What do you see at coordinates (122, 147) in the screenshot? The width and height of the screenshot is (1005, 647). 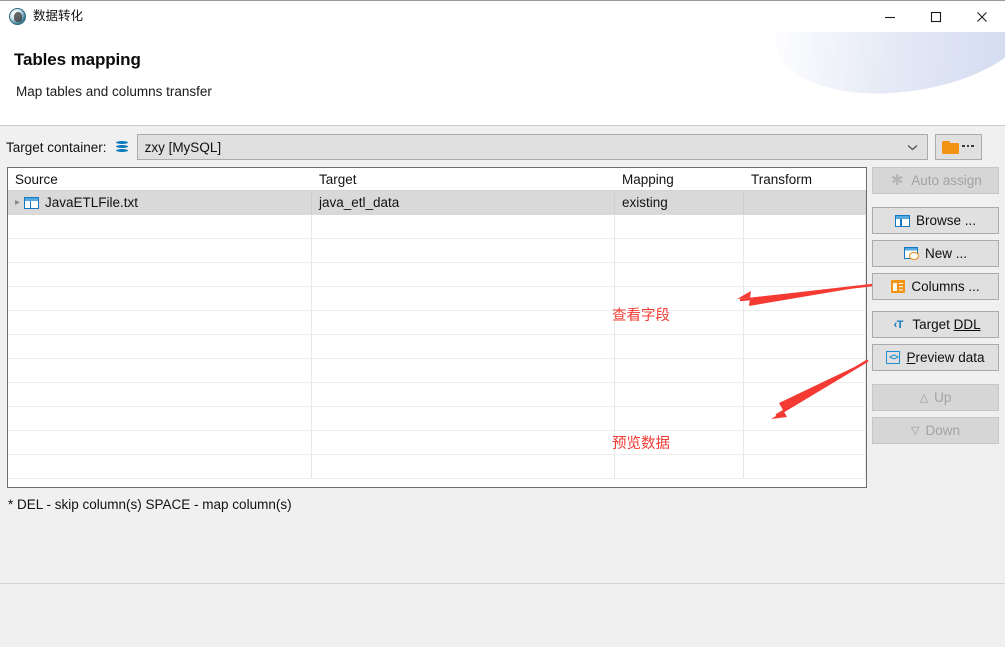 I see `database-icon` at bounding box center [122, 147].